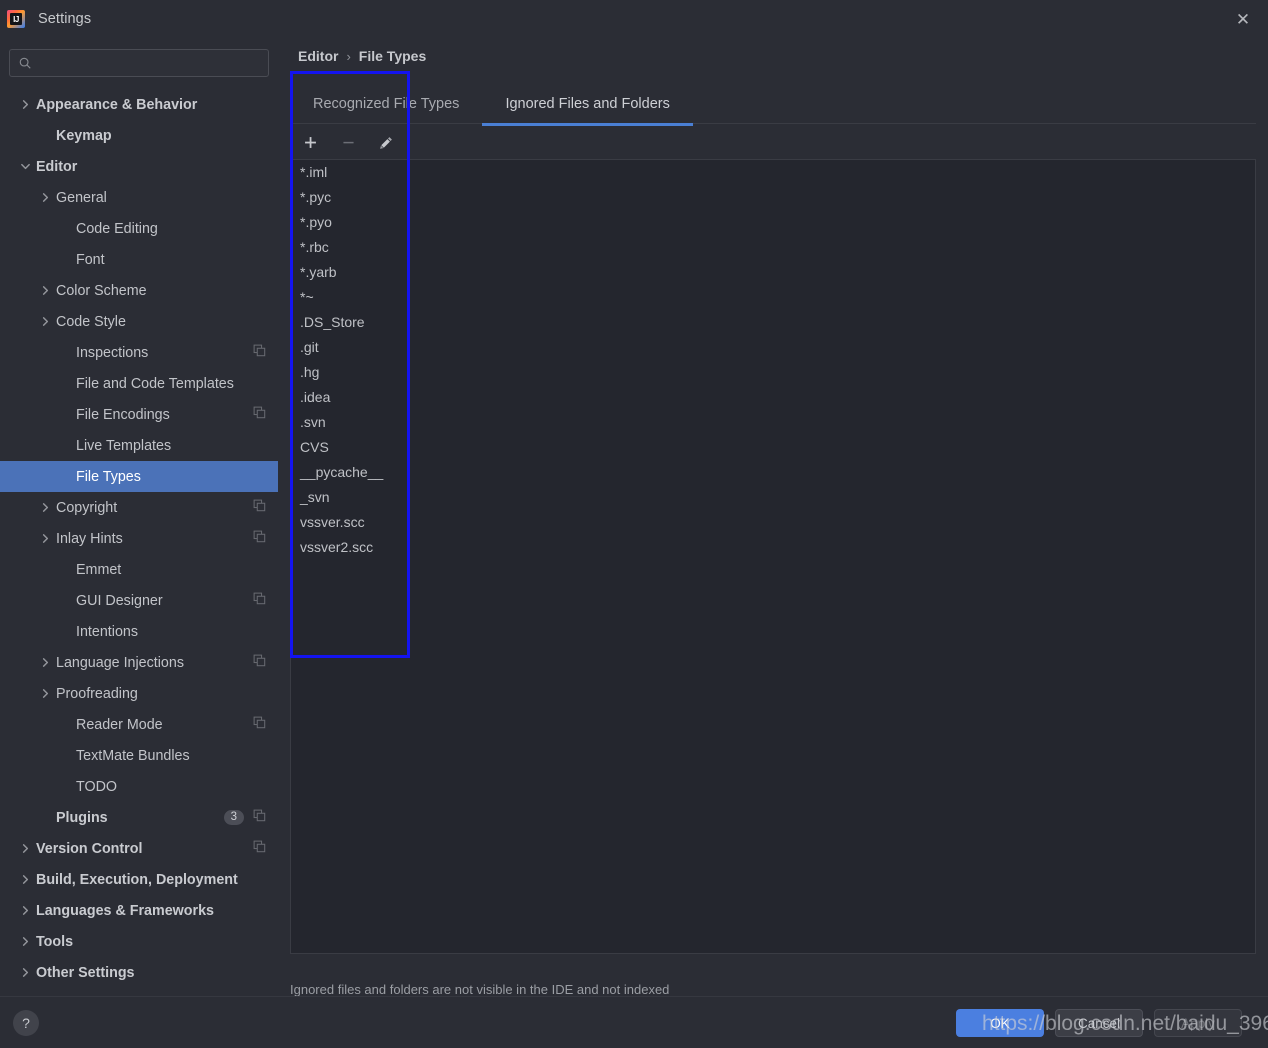  I want to click on sidebar-item-plugins: Plugins 3, so click(139, 817).